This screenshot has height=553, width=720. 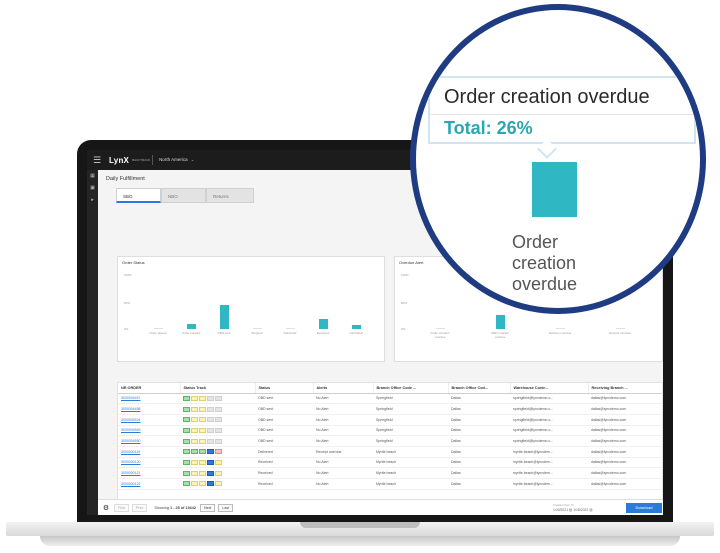 What do you see at coordinates (121, 507) in the screenshot?
I see `first-page-button: First` at bounding box center [121, 507].